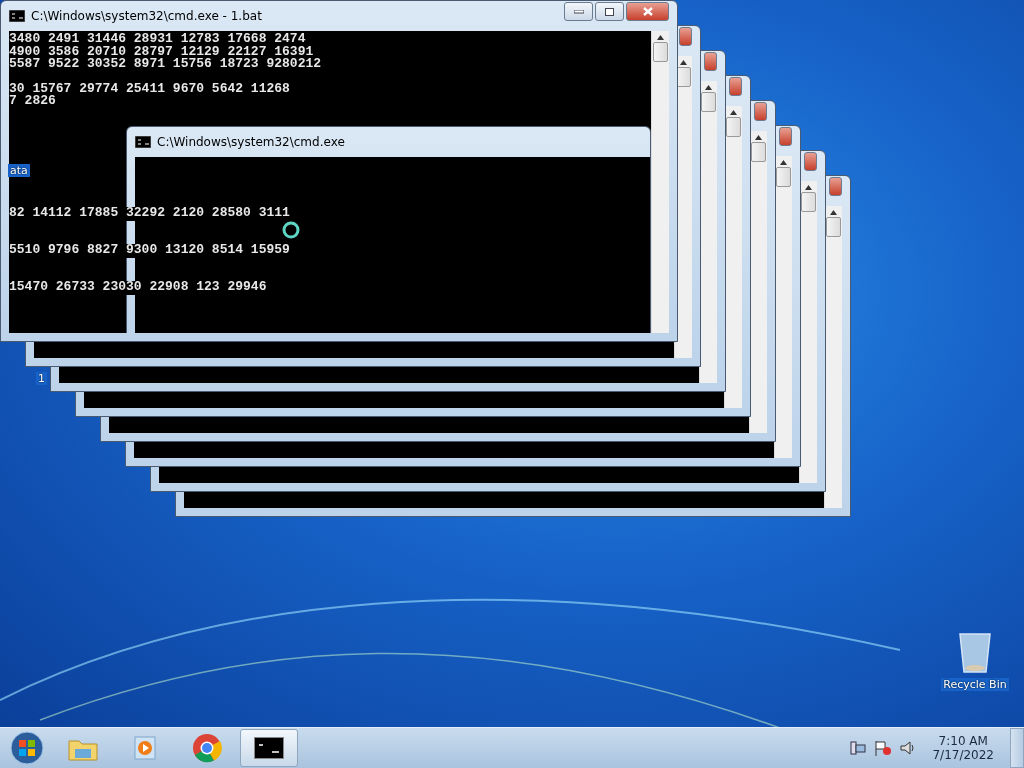  Describe the element at coordinates (1017, 748) in the screenshot. I see `show-desktop-button` at that location.